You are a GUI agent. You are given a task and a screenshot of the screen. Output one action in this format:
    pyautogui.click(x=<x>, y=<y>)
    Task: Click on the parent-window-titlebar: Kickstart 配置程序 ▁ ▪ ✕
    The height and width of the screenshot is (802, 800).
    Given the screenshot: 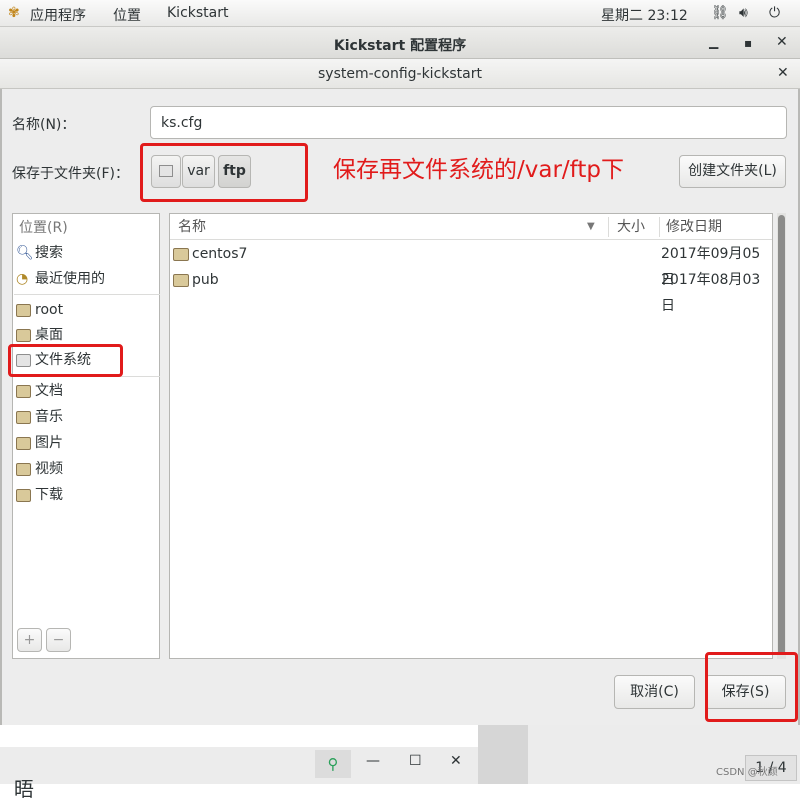 What is the action you would take?
    pyautogui.click(x=400, y=43)
    